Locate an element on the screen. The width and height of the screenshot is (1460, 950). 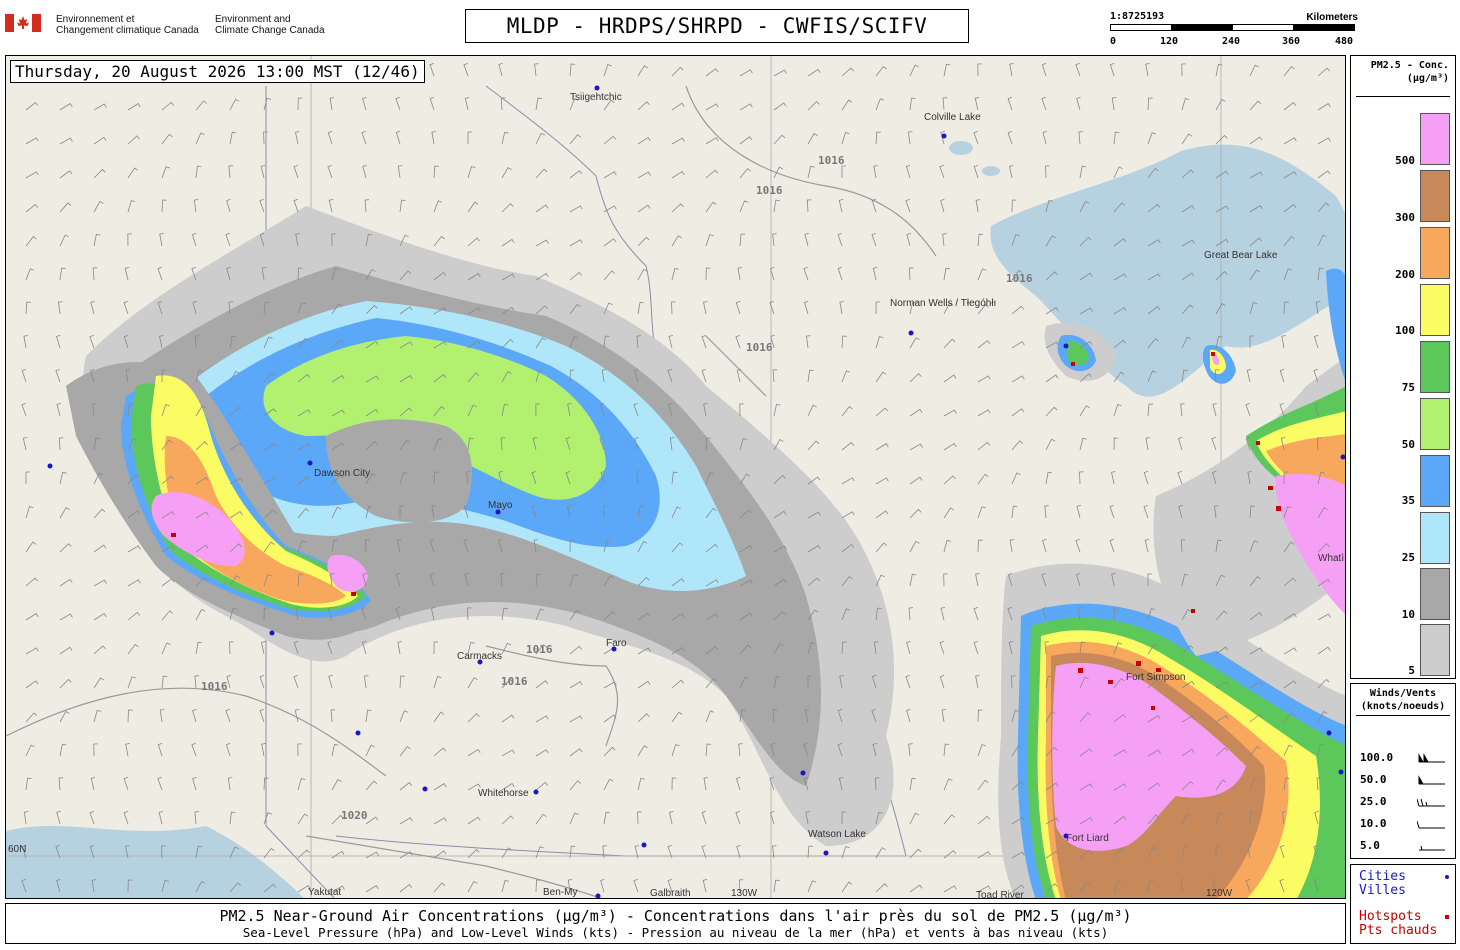
wind-speed-label: 50.0 is located at coordinates (1373, 779).